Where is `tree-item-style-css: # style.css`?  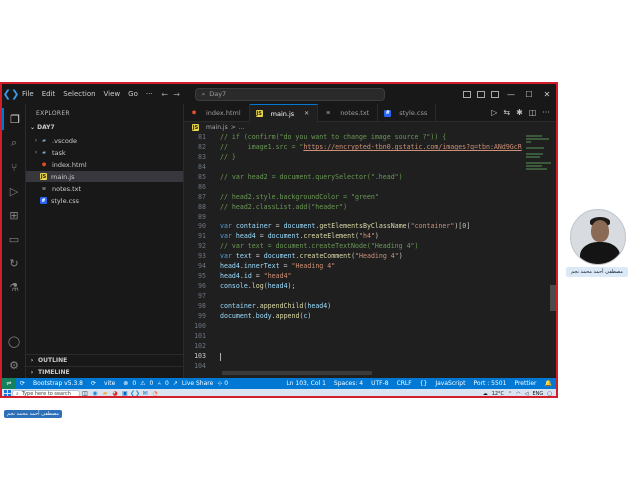
tree-item-style-css: # style.css is located at coordinates (104, 200).